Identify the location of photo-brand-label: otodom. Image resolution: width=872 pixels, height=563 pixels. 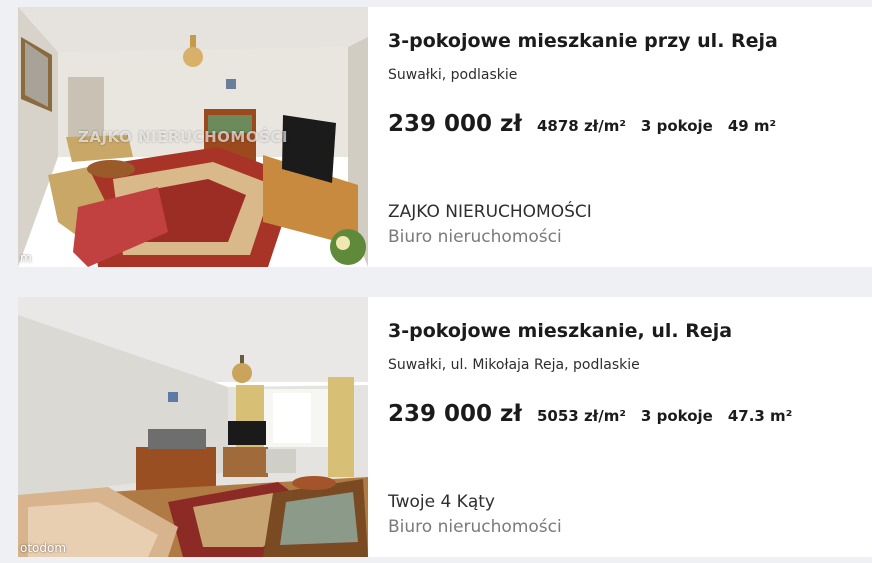
(43, 548).